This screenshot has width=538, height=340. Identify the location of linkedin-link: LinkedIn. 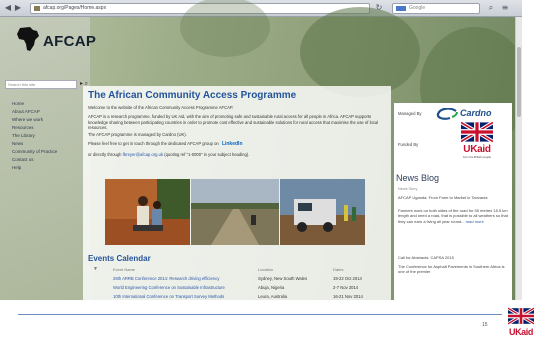
(232, 144).